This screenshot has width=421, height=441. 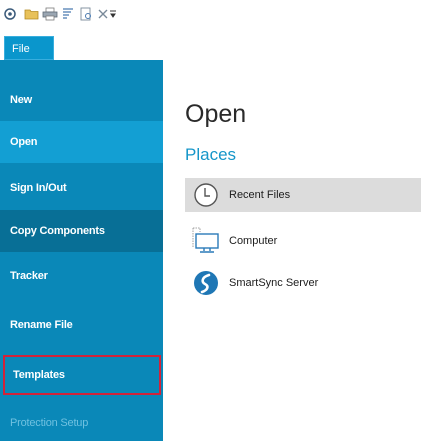 I want to click on place-recent-files: Recent Files, so click(x=303, y=195).